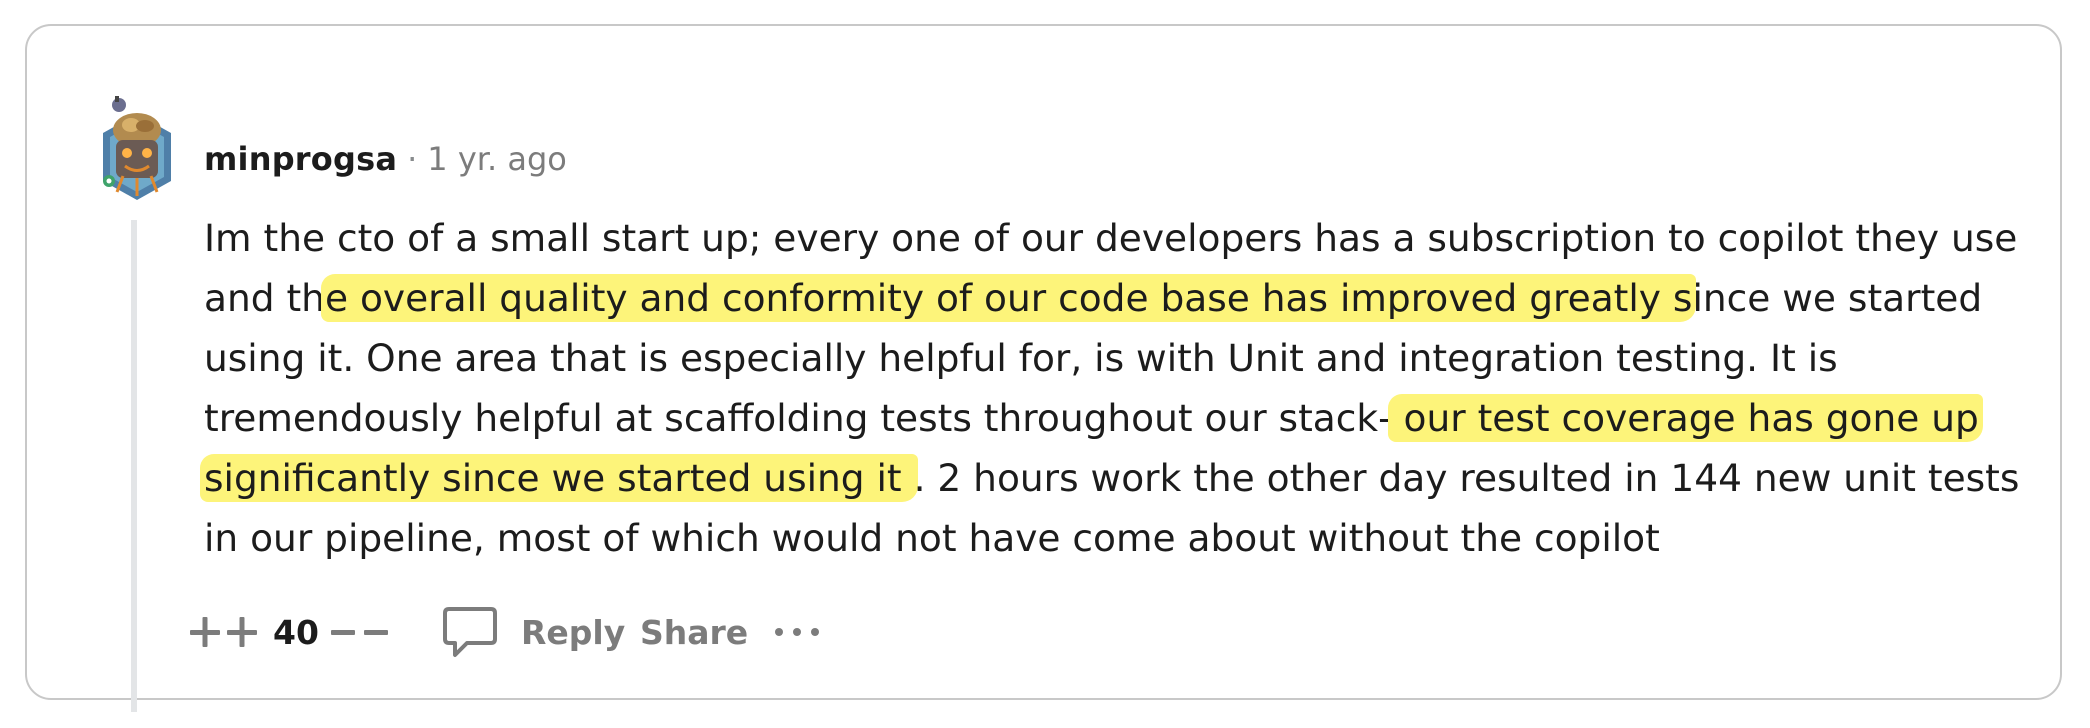 The height and width of the screenshot is (728, 2090). I want to click on share-label: Share, so click(694, 632).